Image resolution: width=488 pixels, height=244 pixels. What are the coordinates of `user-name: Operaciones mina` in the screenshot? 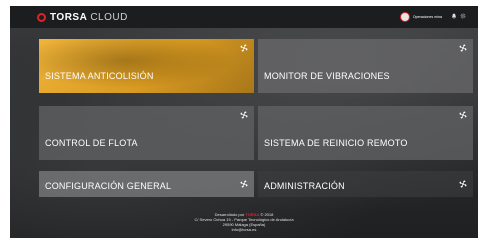 It's located at (427, 17).